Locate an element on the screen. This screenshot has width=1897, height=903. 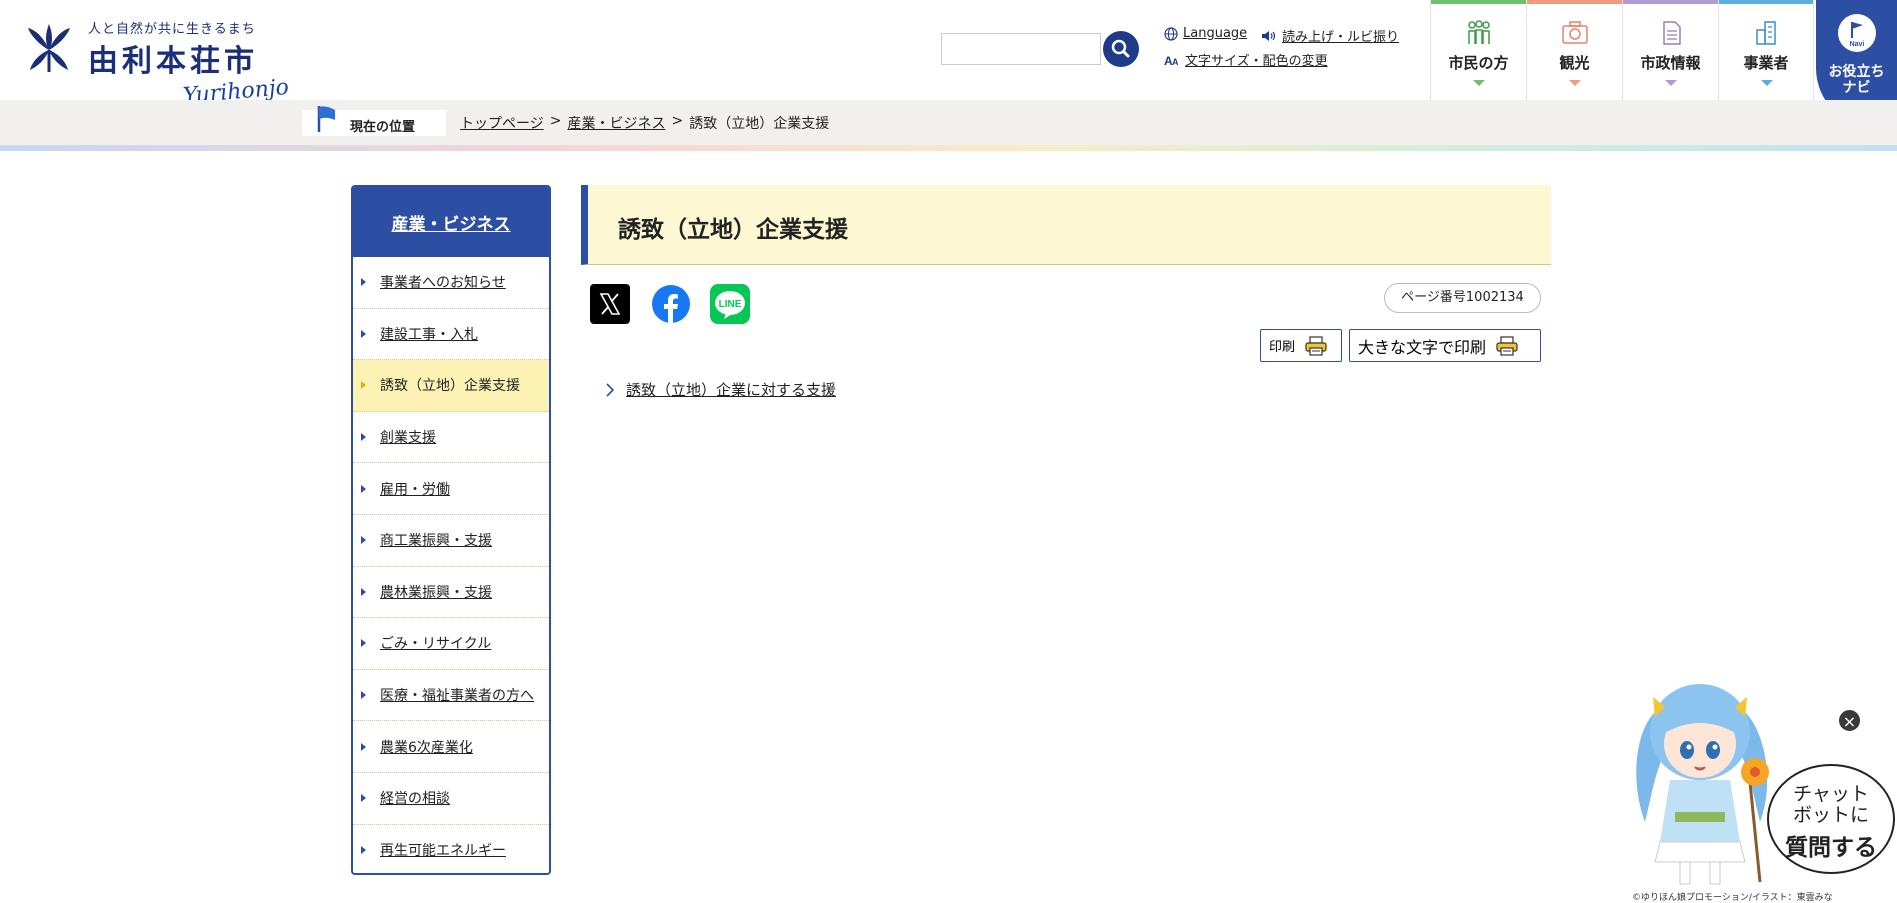
nav-business: 事業者 is located at coordinates (1766, 50).